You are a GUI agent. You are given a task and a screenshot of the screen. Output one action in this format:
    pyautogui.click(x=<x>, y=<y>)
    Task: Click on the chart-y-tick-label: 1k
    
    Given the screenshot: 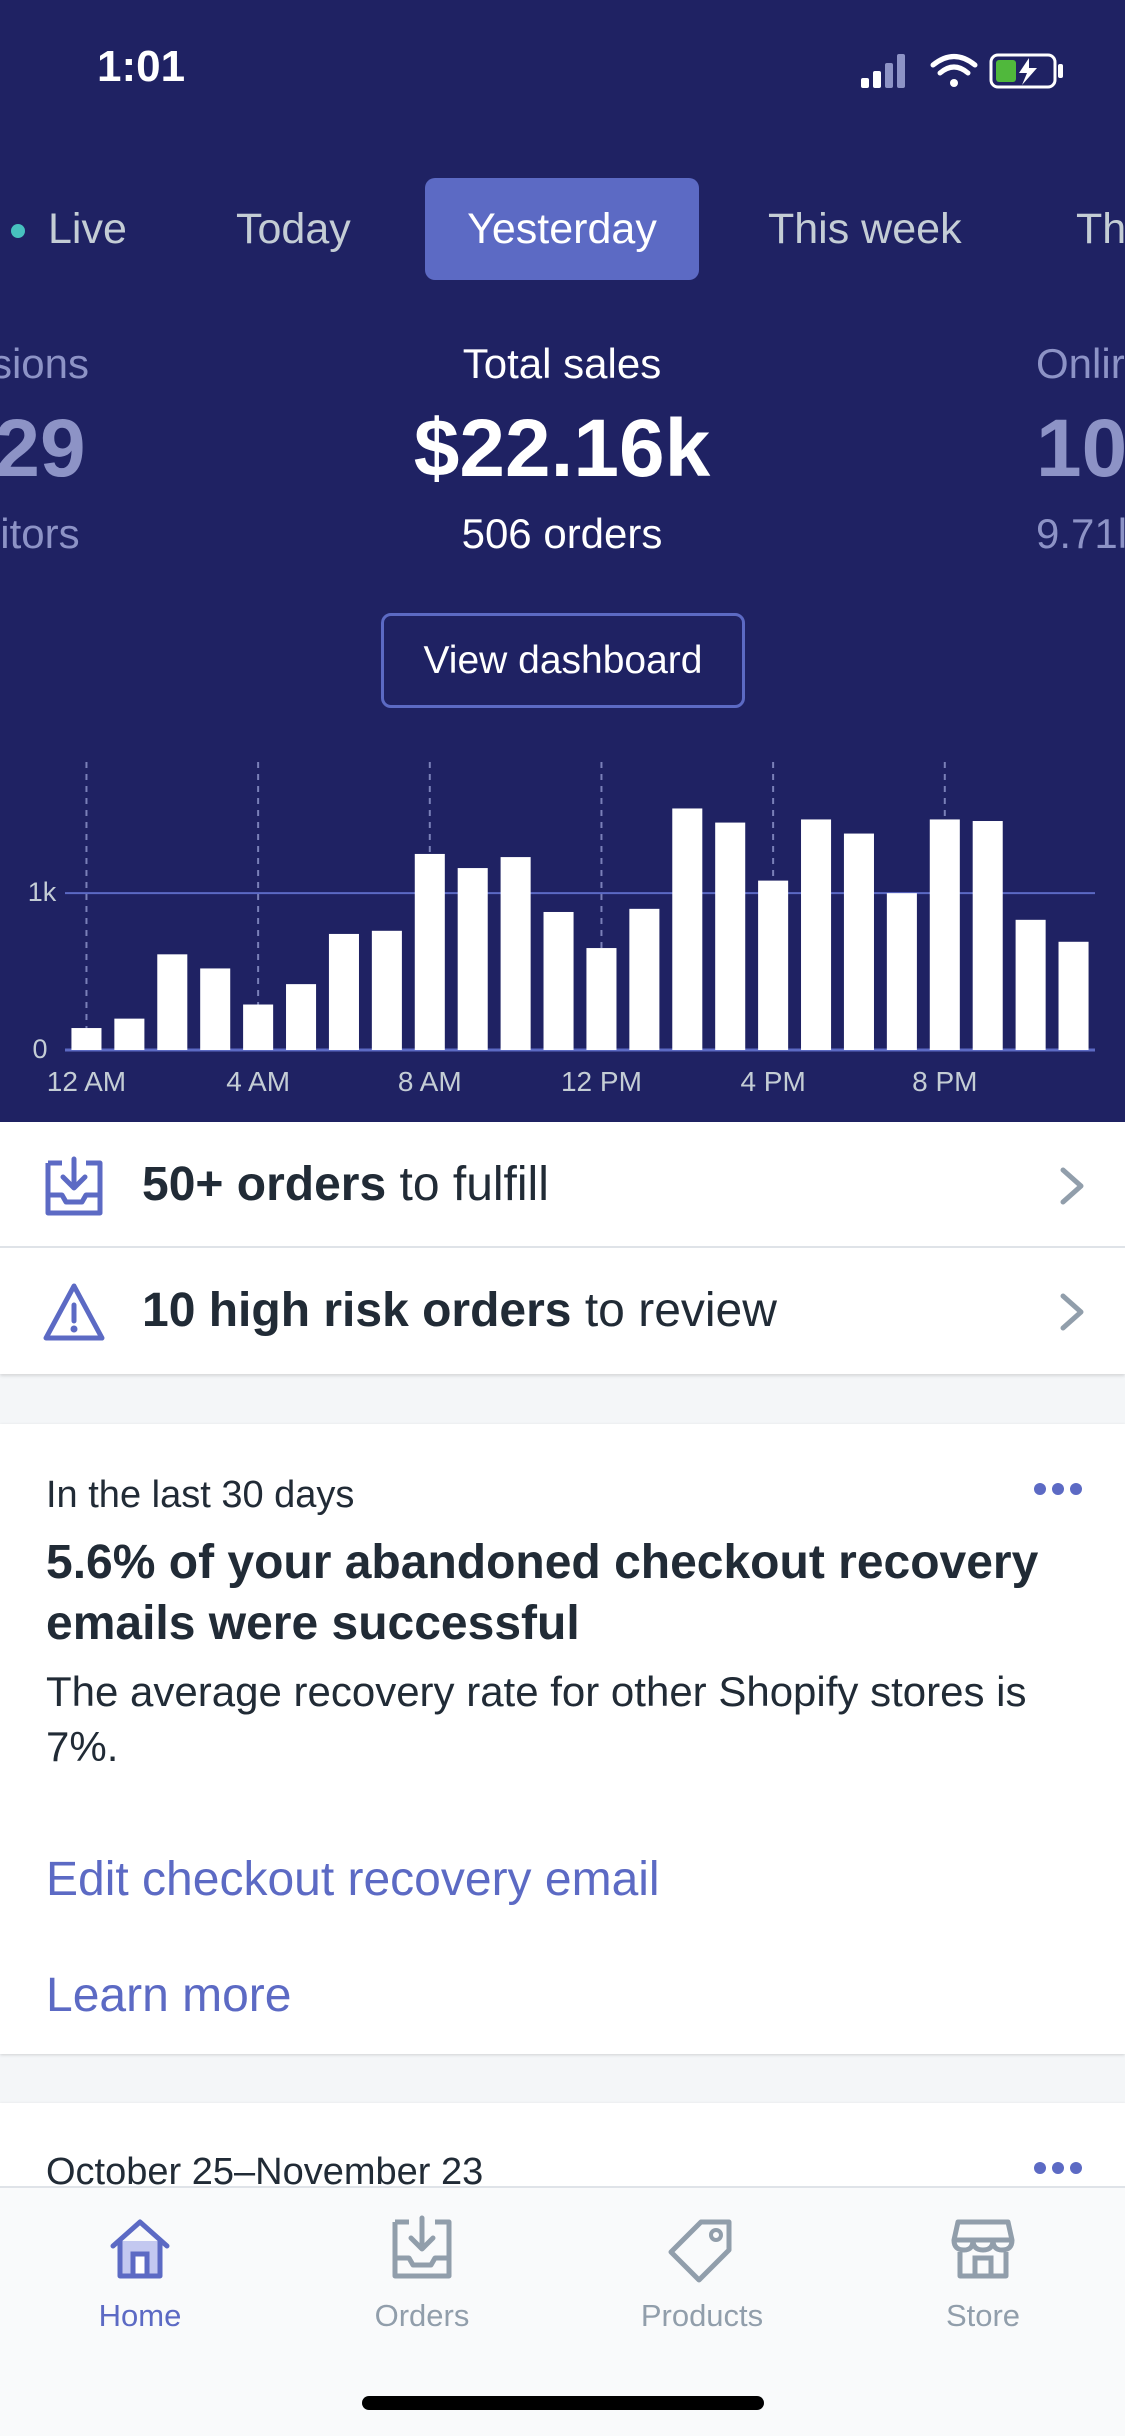 What is the action you would take?
    pyautogui.click(x=42, y=892)
    